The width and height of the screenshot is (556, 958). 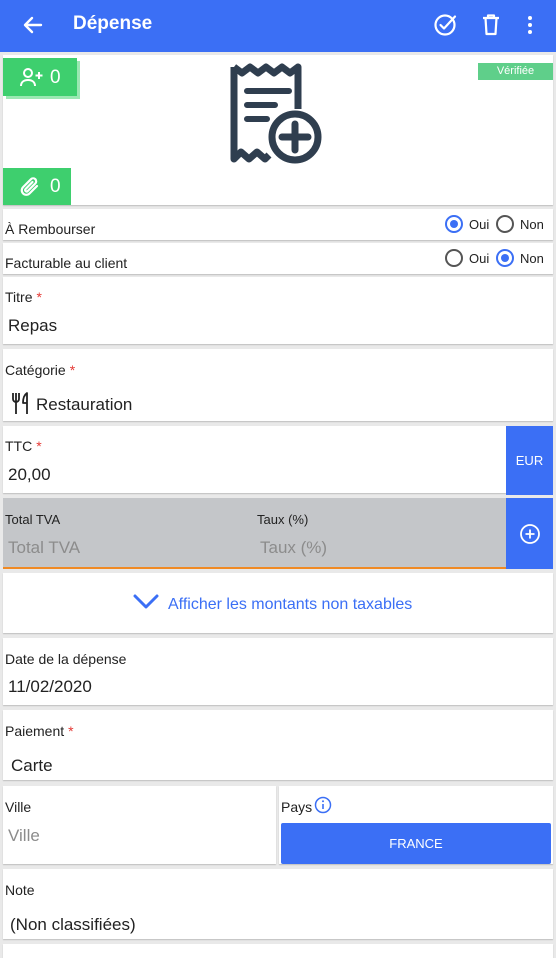 I want to click on amount-value: 20,00, so click(x=29, y=474).